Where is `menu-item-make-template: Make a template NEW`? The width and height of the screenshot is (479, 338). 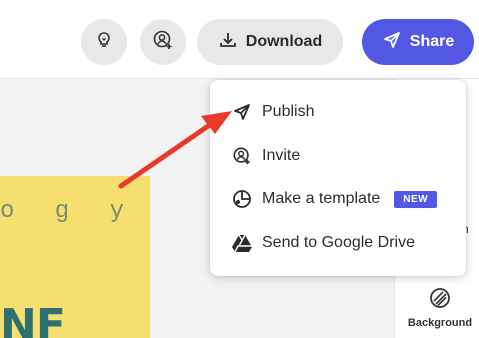 menu-item-make-template: Make a template NEW is located at coordinates (335, 199).